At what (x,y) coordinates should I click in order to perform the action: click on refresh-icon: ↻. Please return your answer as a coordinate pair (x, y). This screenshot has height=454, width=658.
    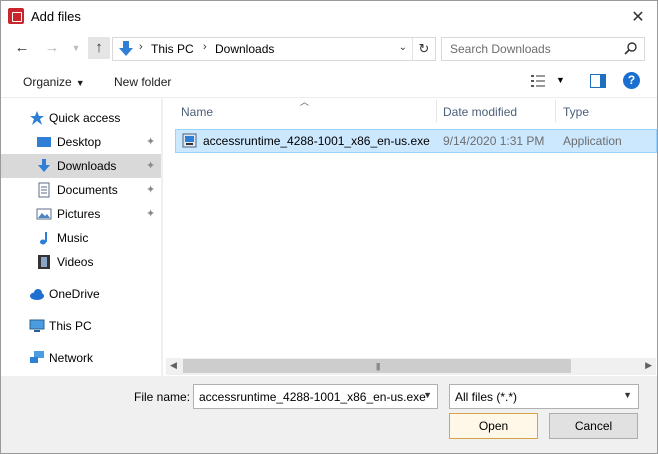
    Looking at the image, I should click on (423, 49).